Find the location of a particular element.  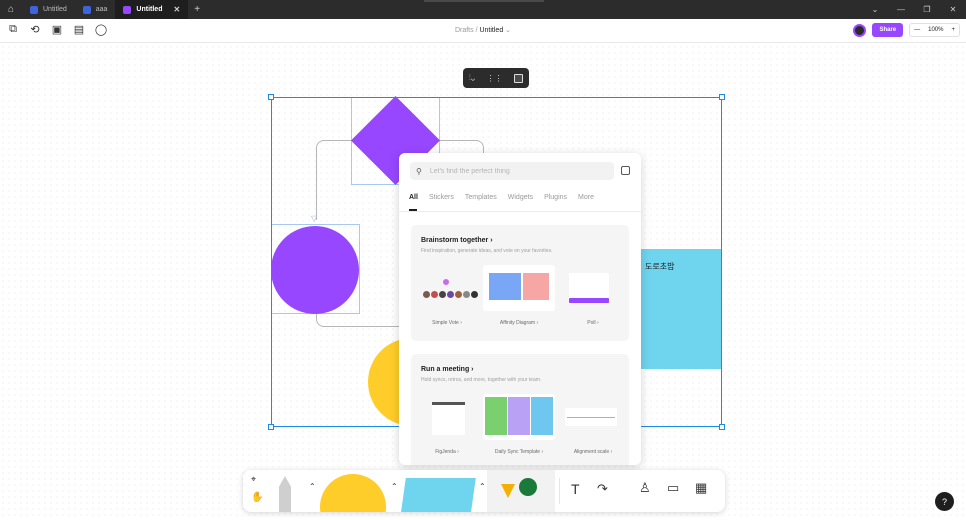

zoom-control: — 100% + is located at coordinates (934, 30).